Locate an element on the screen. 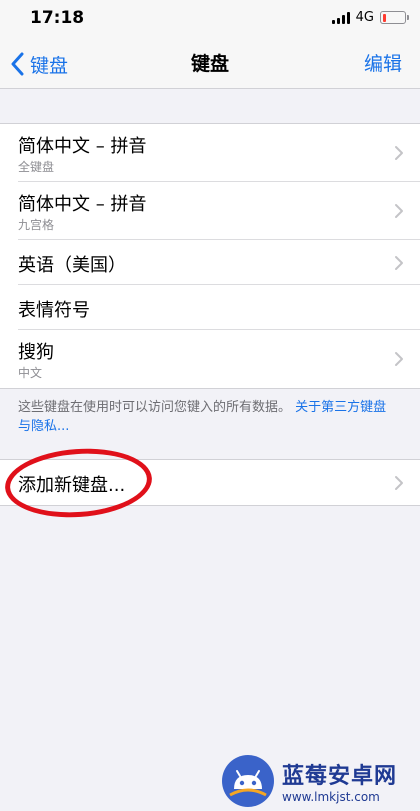  keyboard-row-emoji: 表情符号 is located at coordinates (210, 307).